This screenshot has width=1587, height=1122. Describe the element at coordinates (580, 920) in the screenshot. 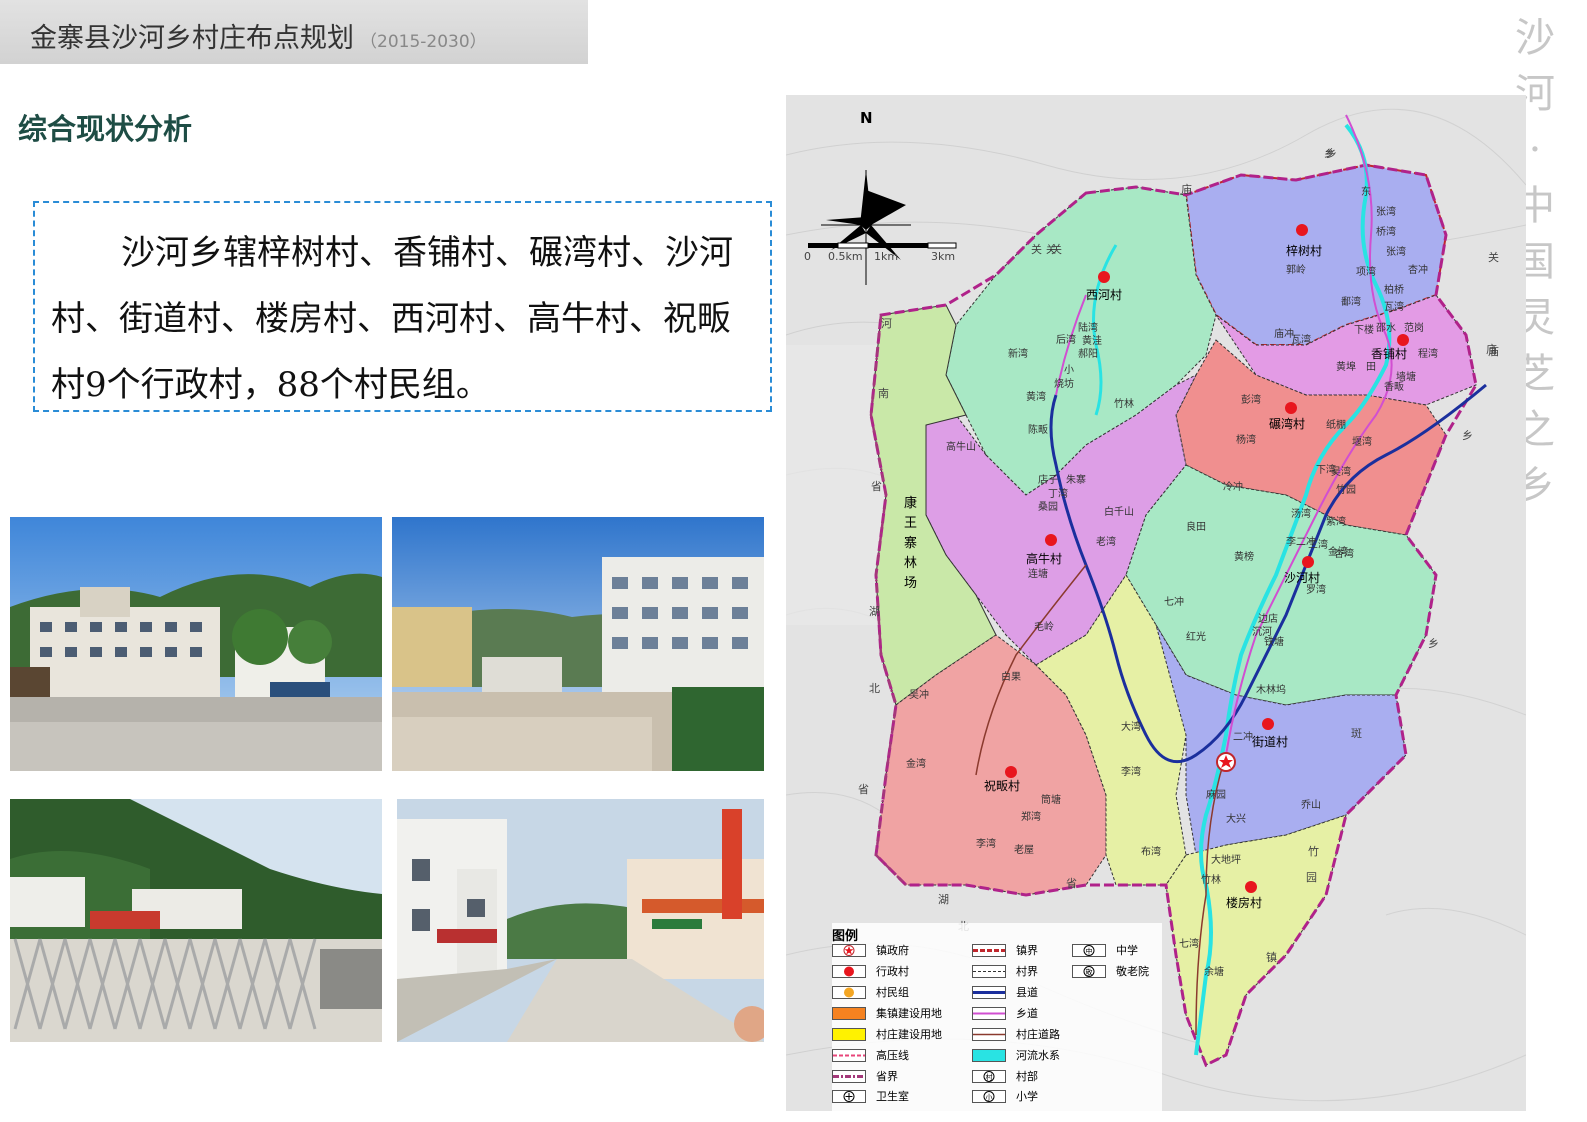

I see `photo-town-street-graphic` at that location.